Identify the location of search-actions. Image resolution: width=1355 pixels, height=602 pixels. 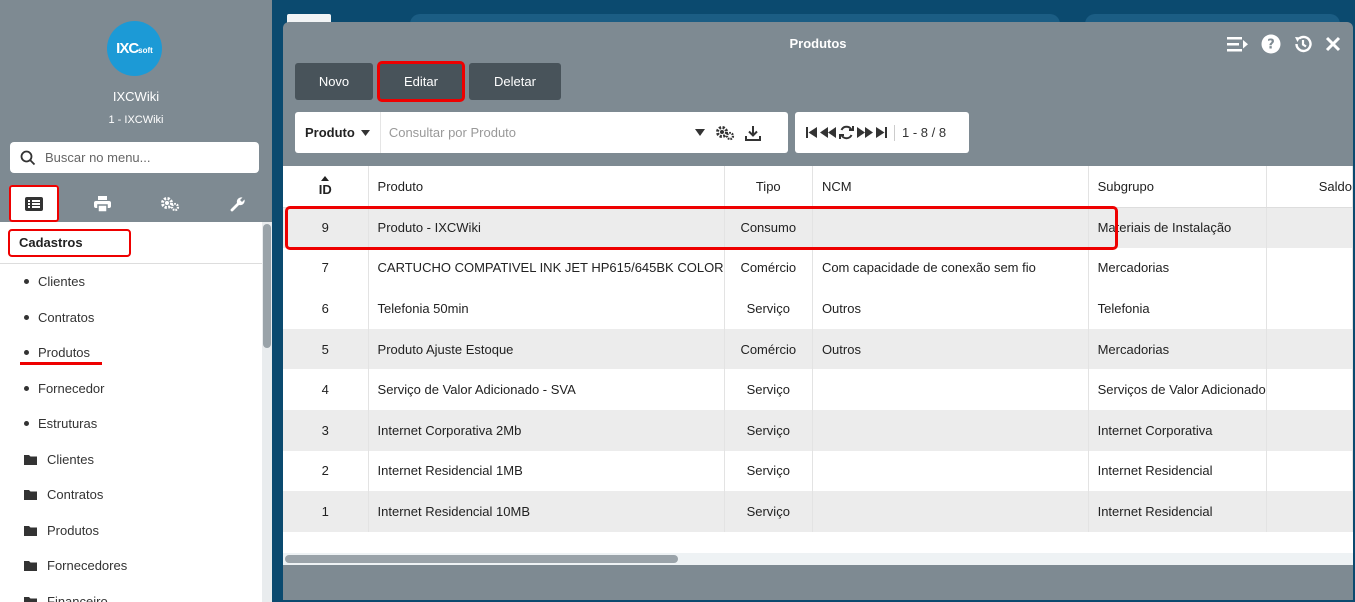
(727, 133).